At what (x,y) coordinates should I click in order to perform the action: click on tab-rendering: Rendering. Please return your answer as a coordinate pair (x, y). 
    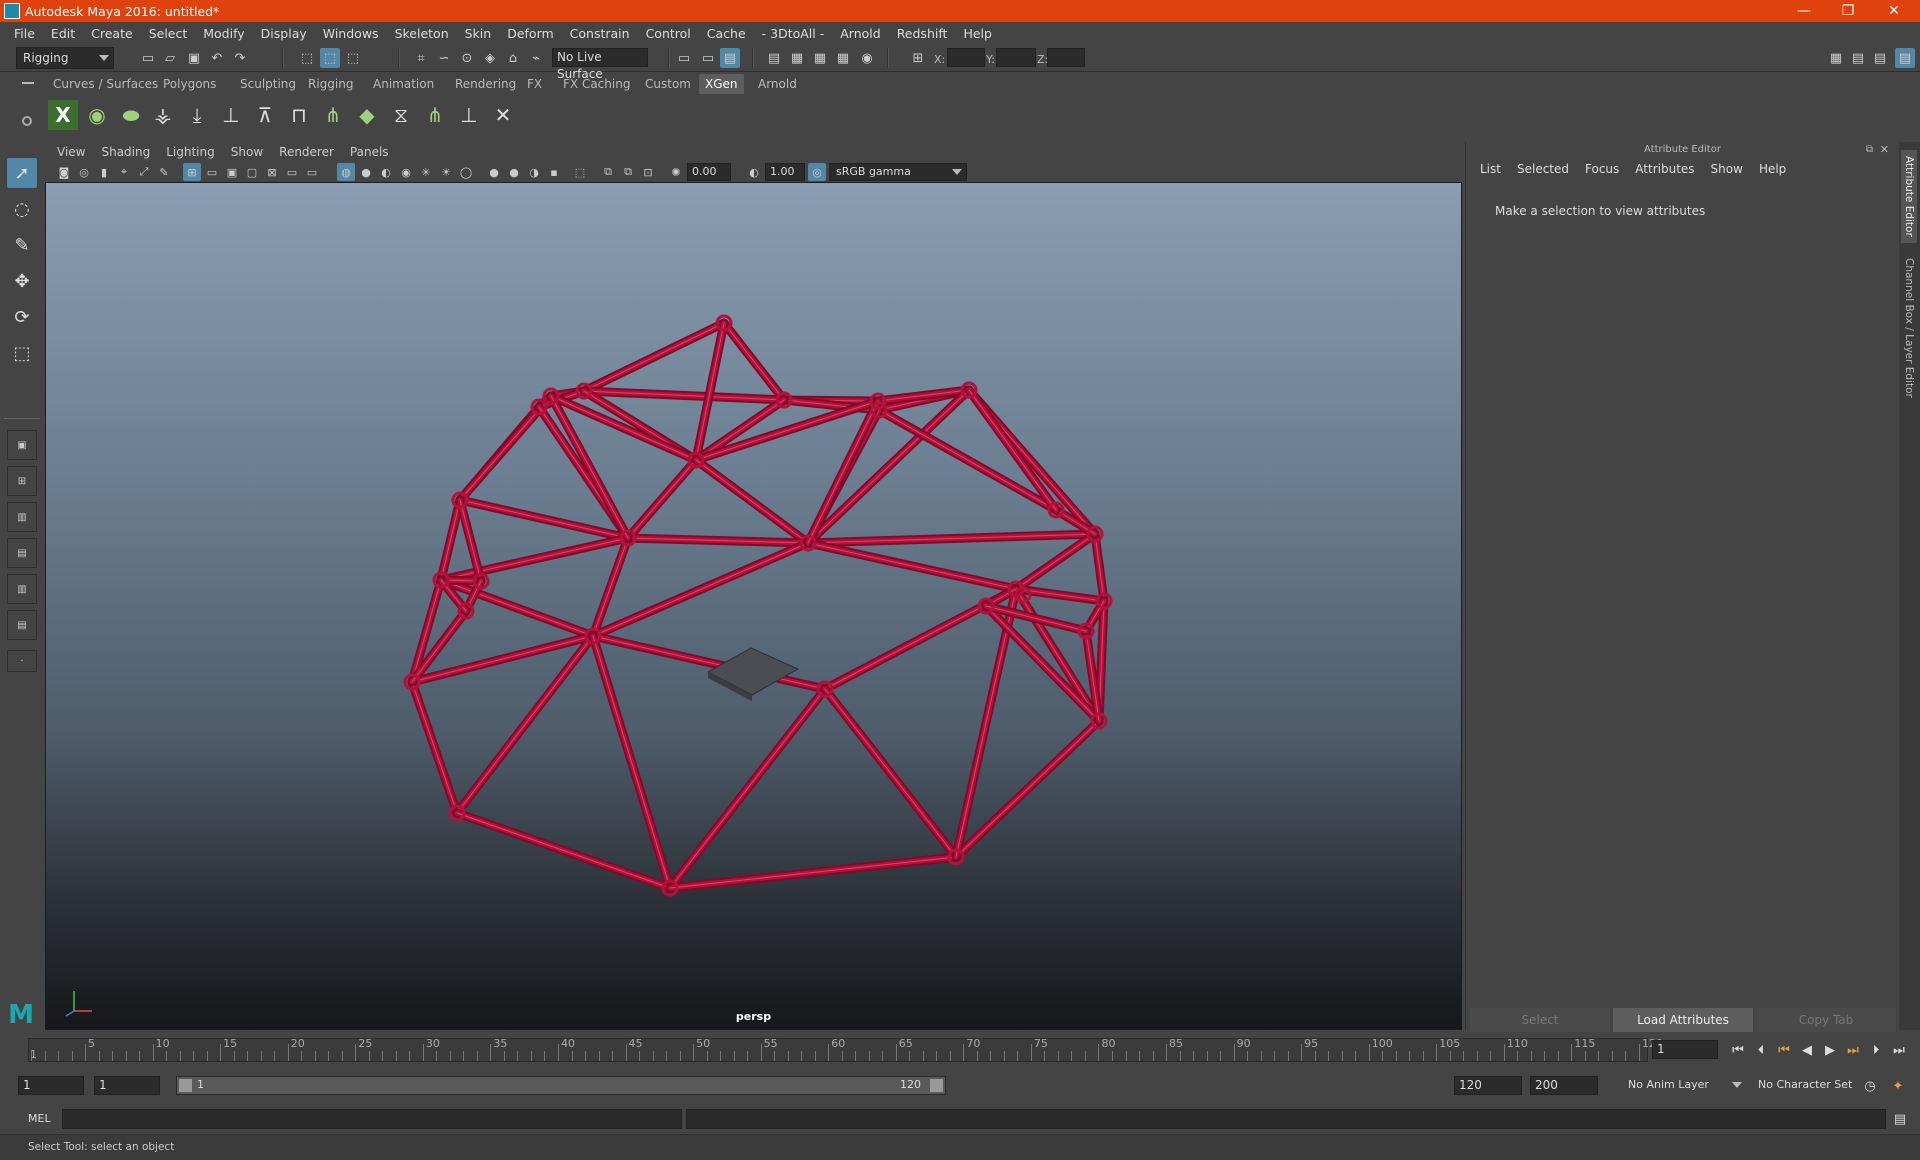
    Looking at the image, I should click on (485, 84).